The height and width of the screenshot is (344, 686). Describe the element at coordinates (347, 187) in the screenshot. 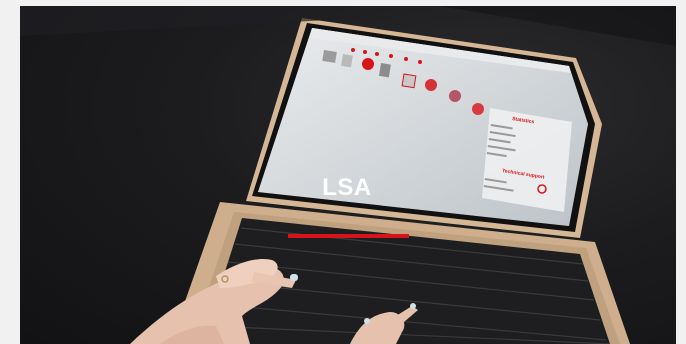

I see `hero-title: LSA` at that location.